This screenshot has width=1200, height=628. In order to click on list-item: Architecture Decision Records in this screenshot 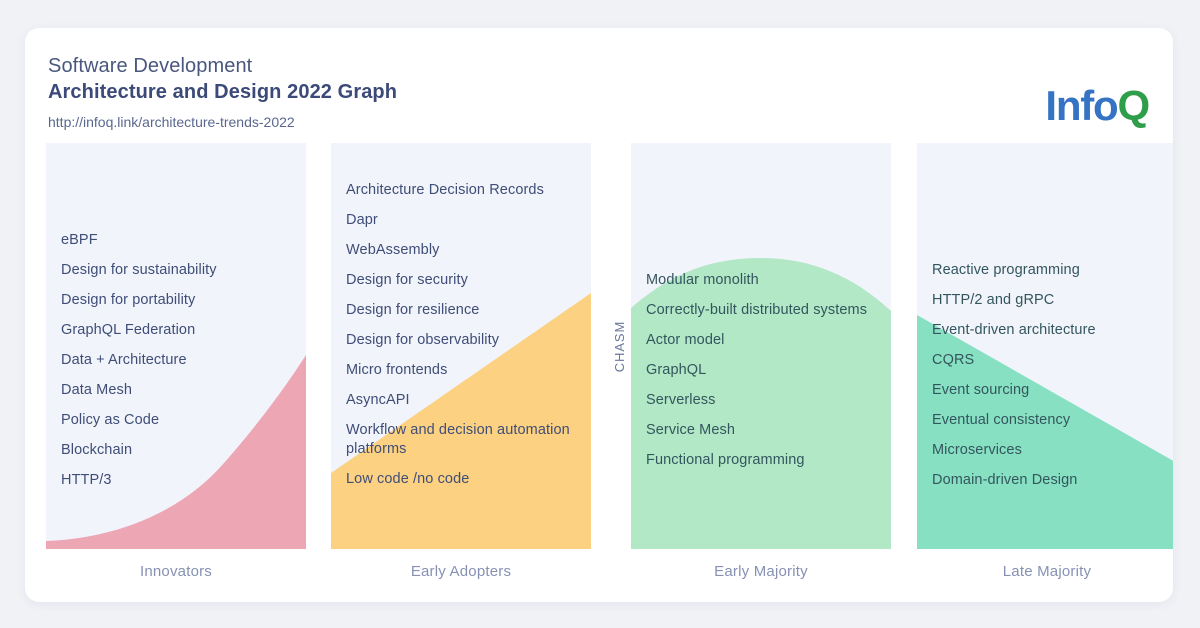, I will do `click(445, 190)`.